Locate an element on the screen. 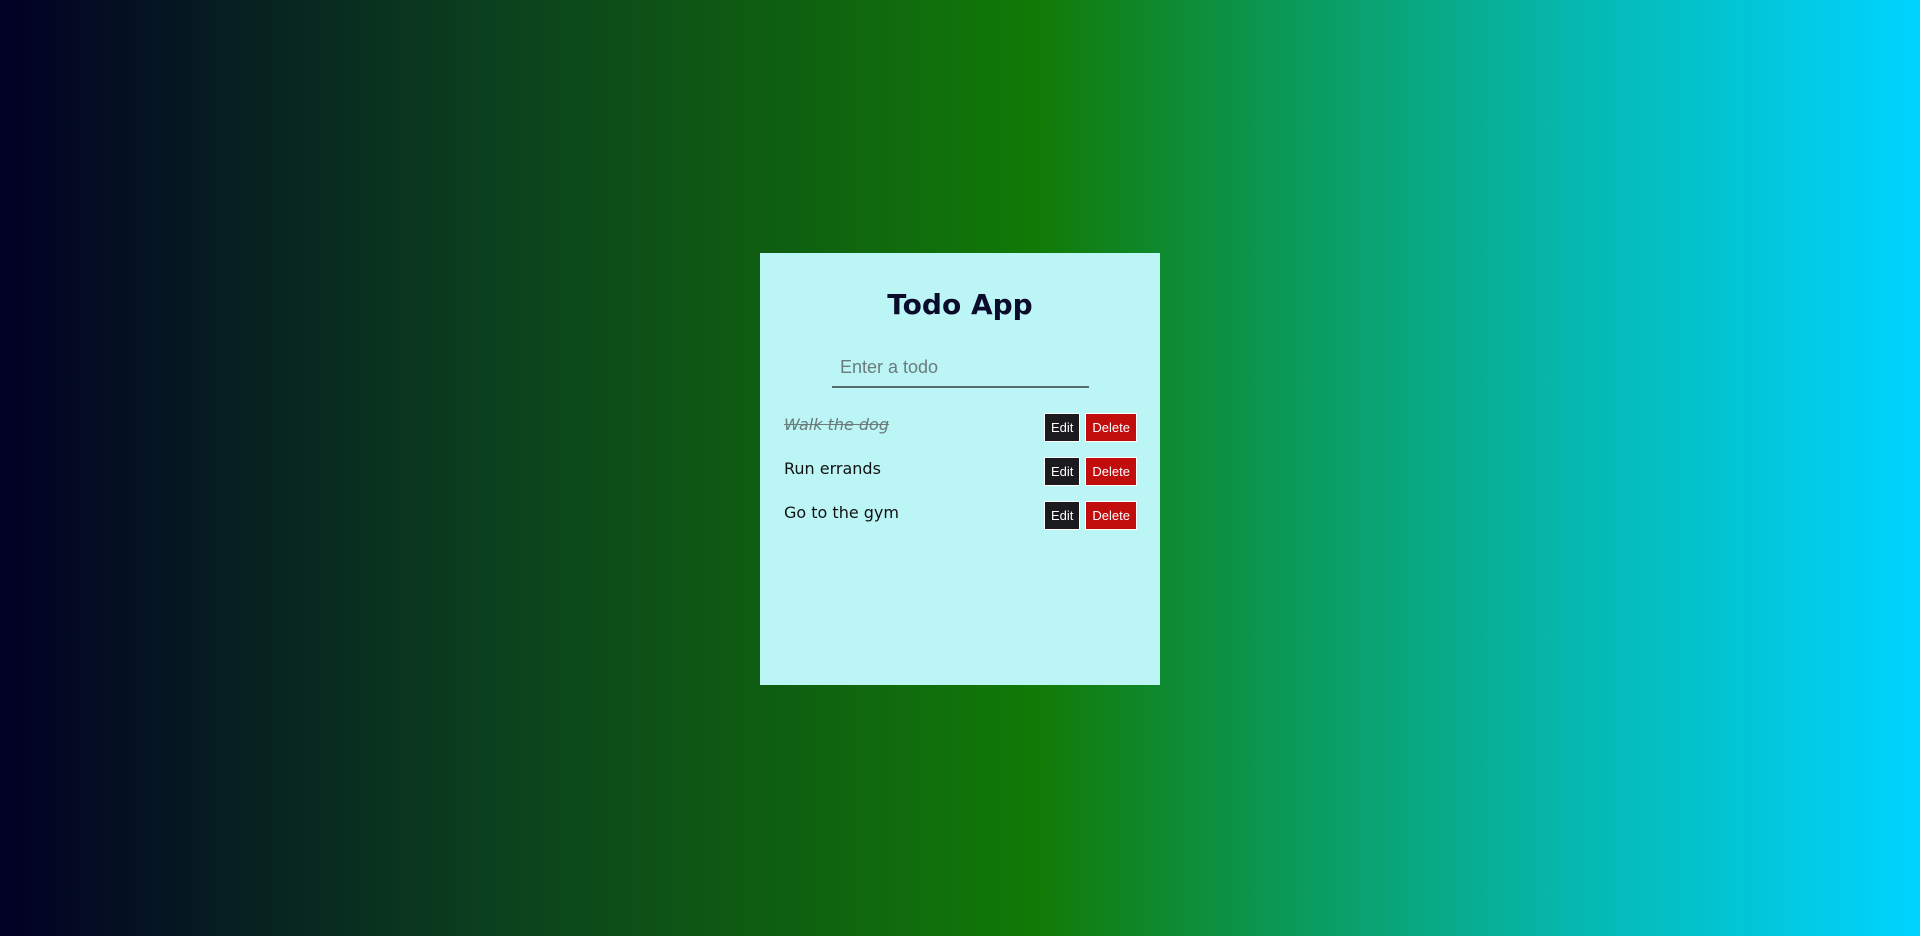 This screenshot has width=1920, height=936. todo-input is located at coordinates (960, 370).